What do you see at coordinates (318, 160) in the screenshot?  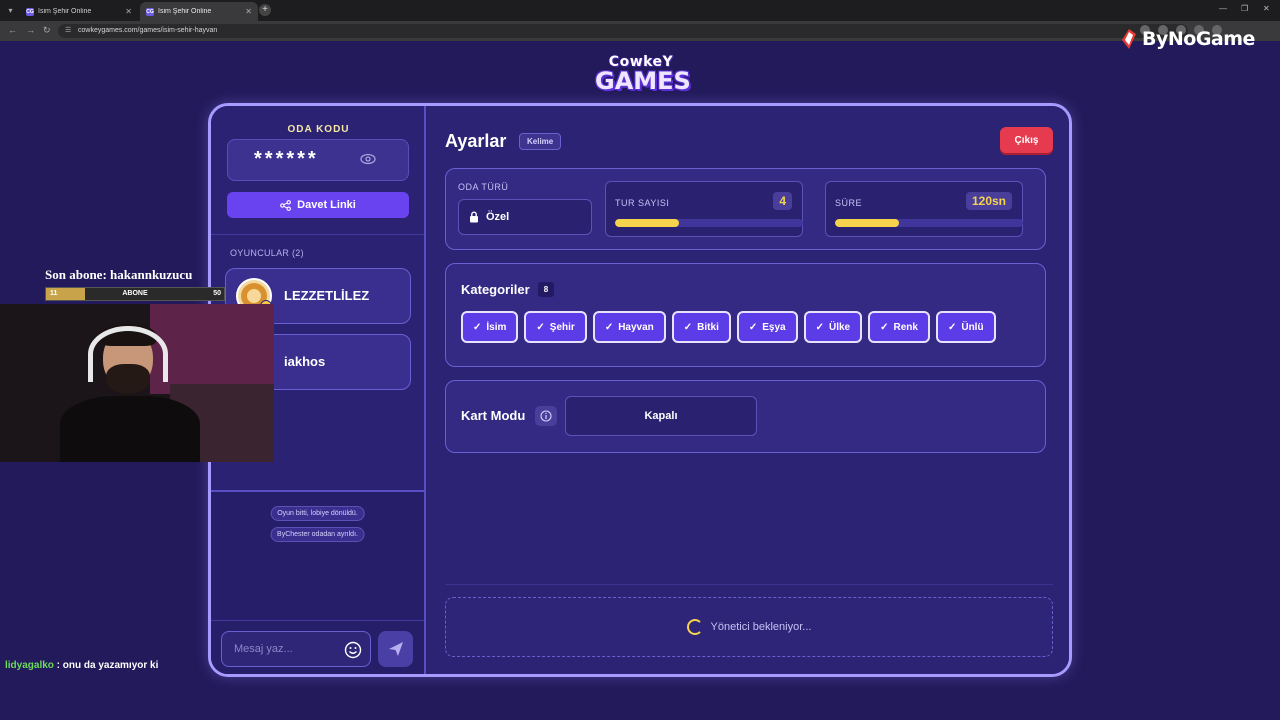 I see `room-code-box: ******` at bounding box center [318, 160].